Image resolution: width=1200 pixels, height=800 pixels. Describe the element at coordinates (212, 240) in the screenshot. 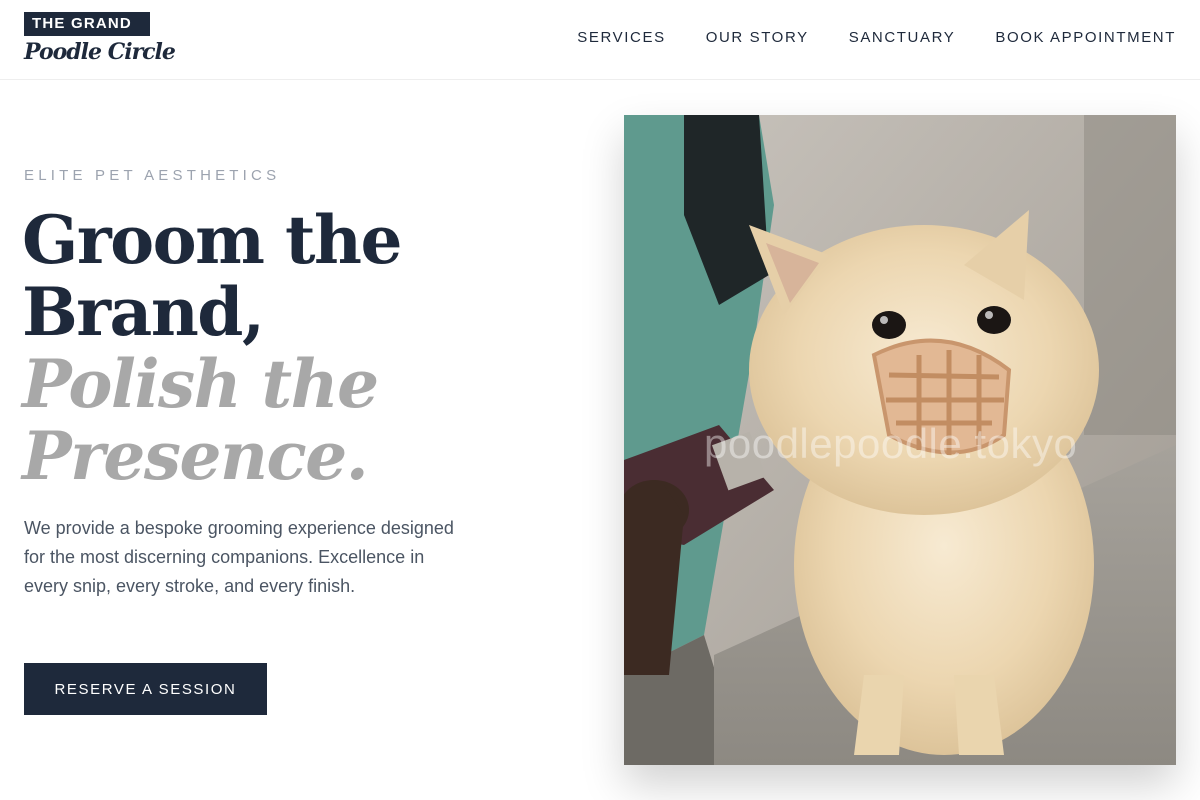

I see `headline-line-1: Groom the` at that location.